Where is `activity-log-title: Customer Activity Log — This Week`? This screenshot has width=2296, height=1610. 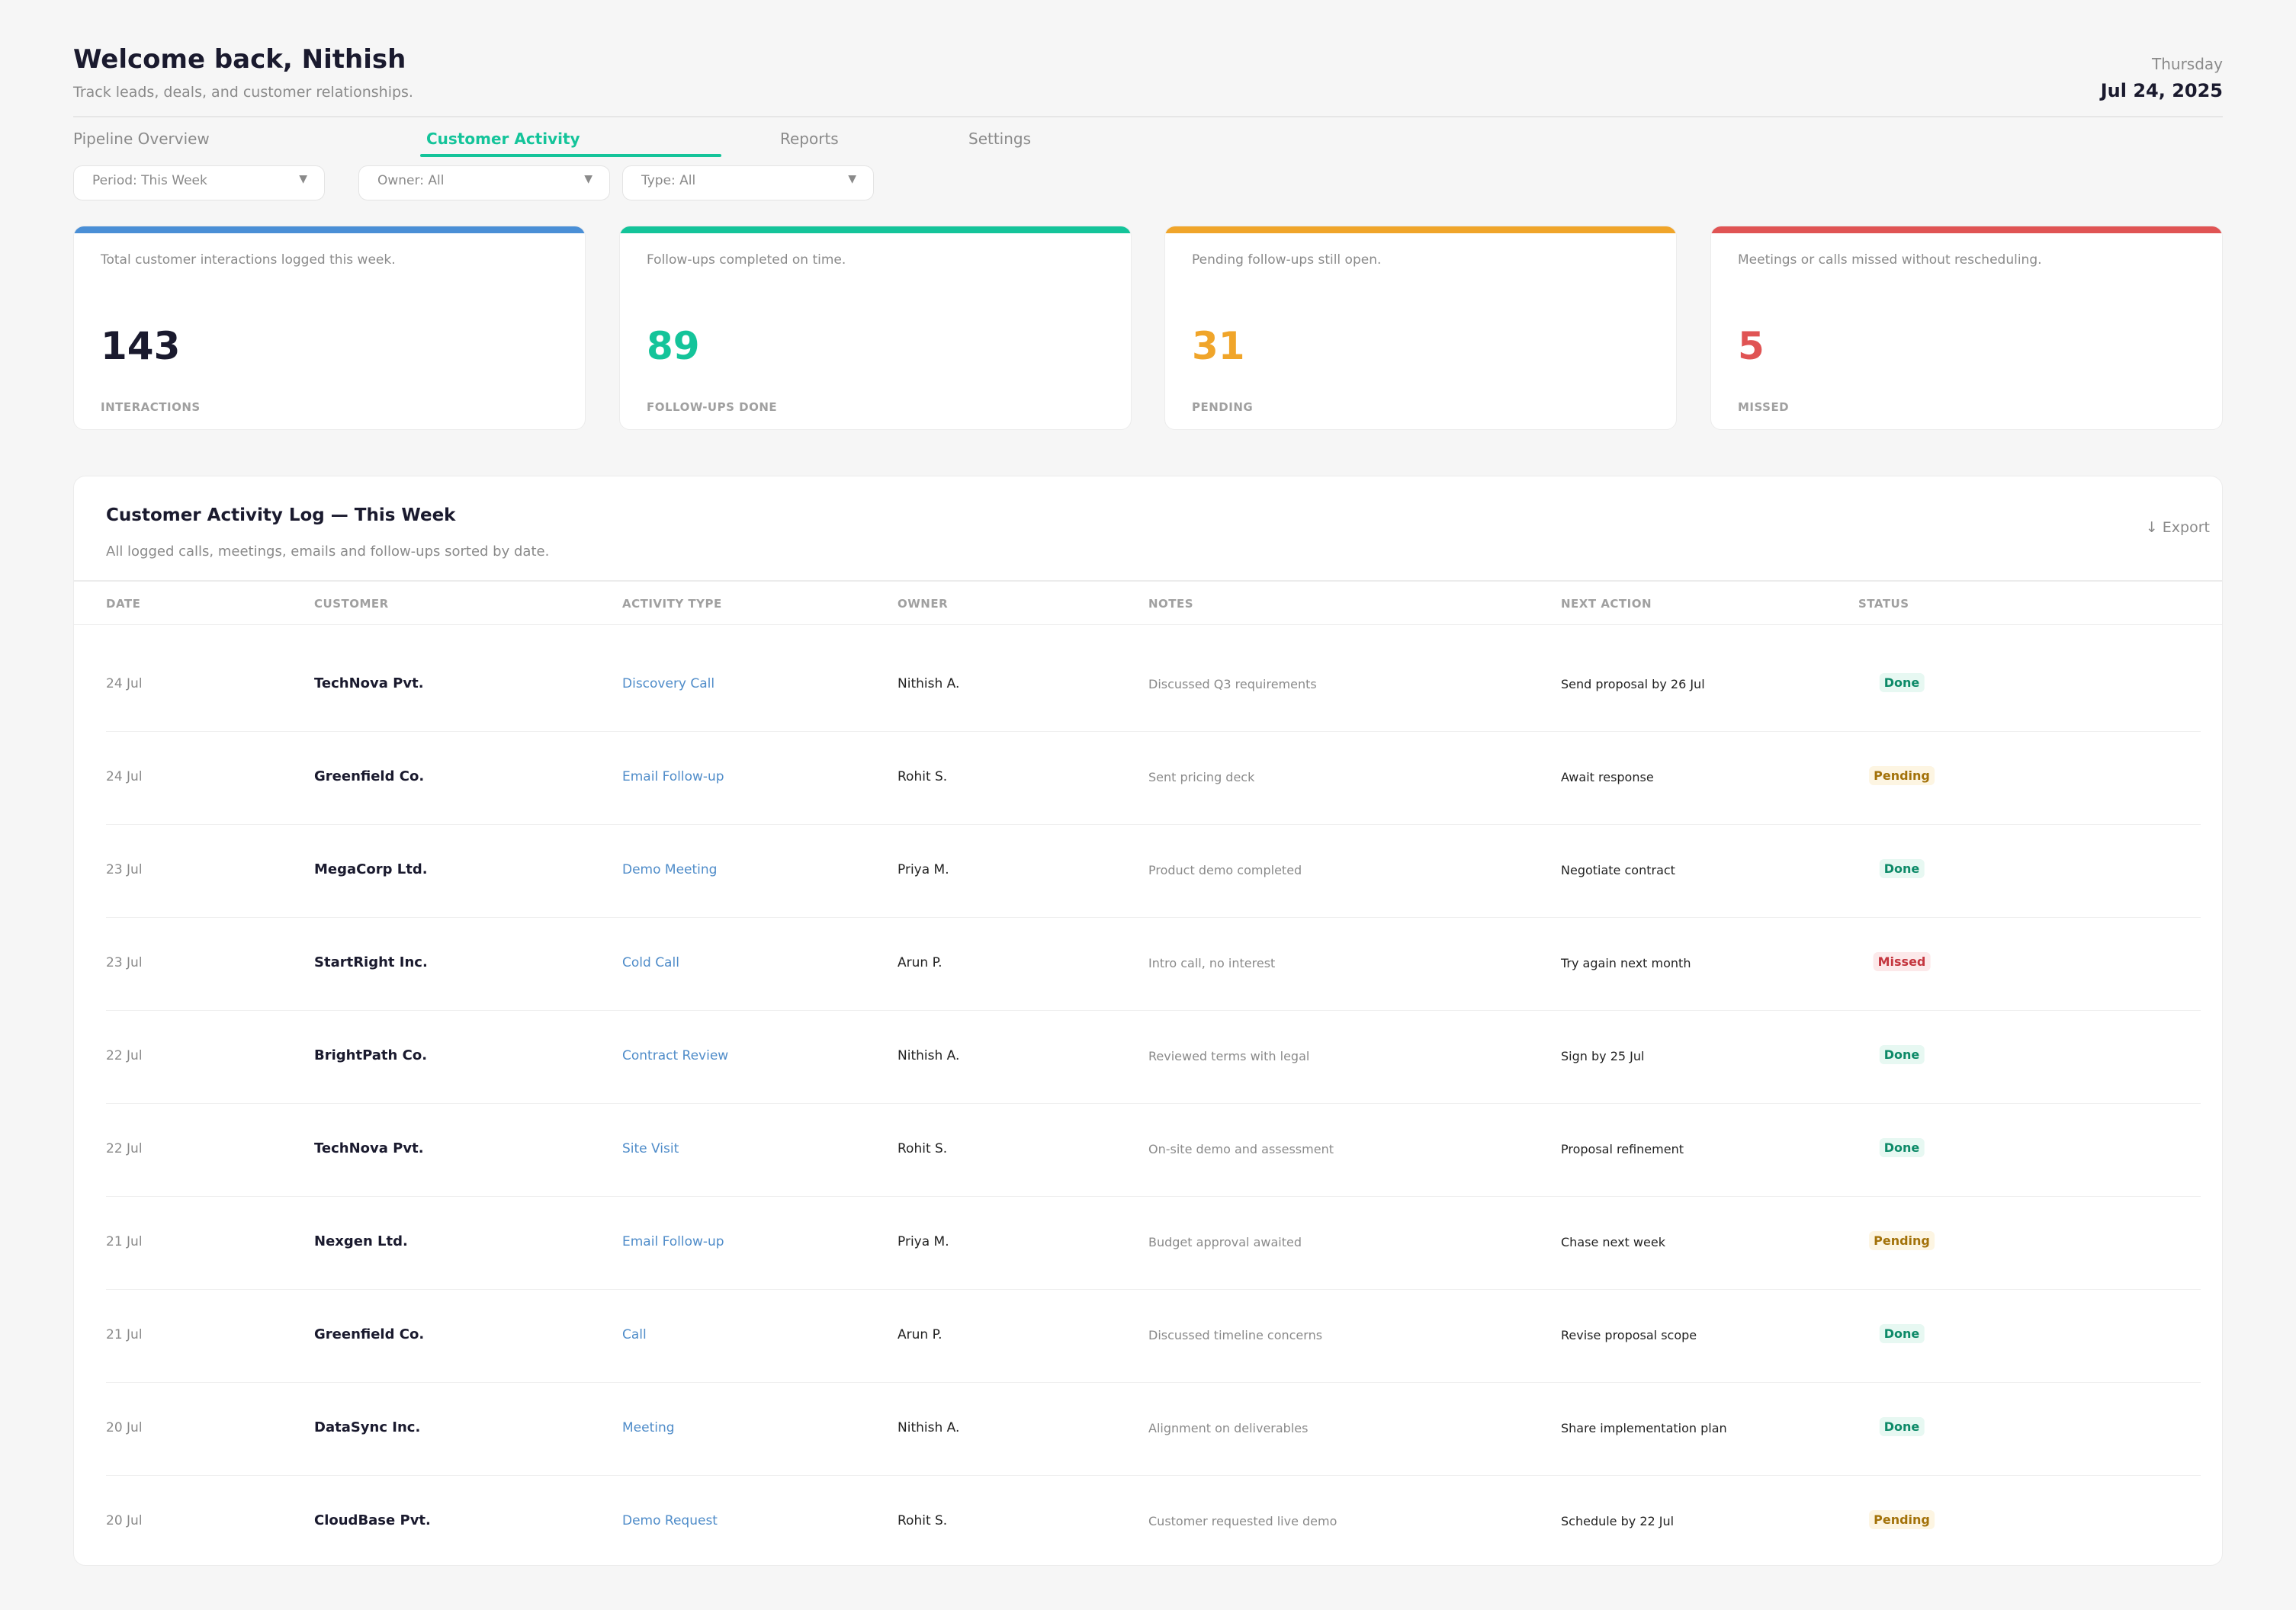 activity-log-title: Customer Activity Log — This Week is located at coordinates (281, 515).